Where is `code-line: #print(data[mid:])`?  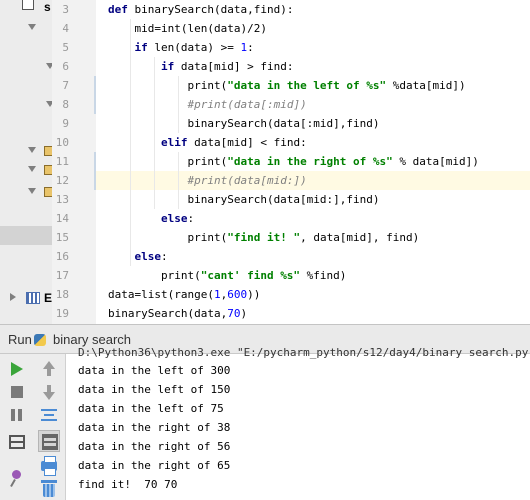
code-line: #print(data[mid:]) is located at coordinates (313, 180).